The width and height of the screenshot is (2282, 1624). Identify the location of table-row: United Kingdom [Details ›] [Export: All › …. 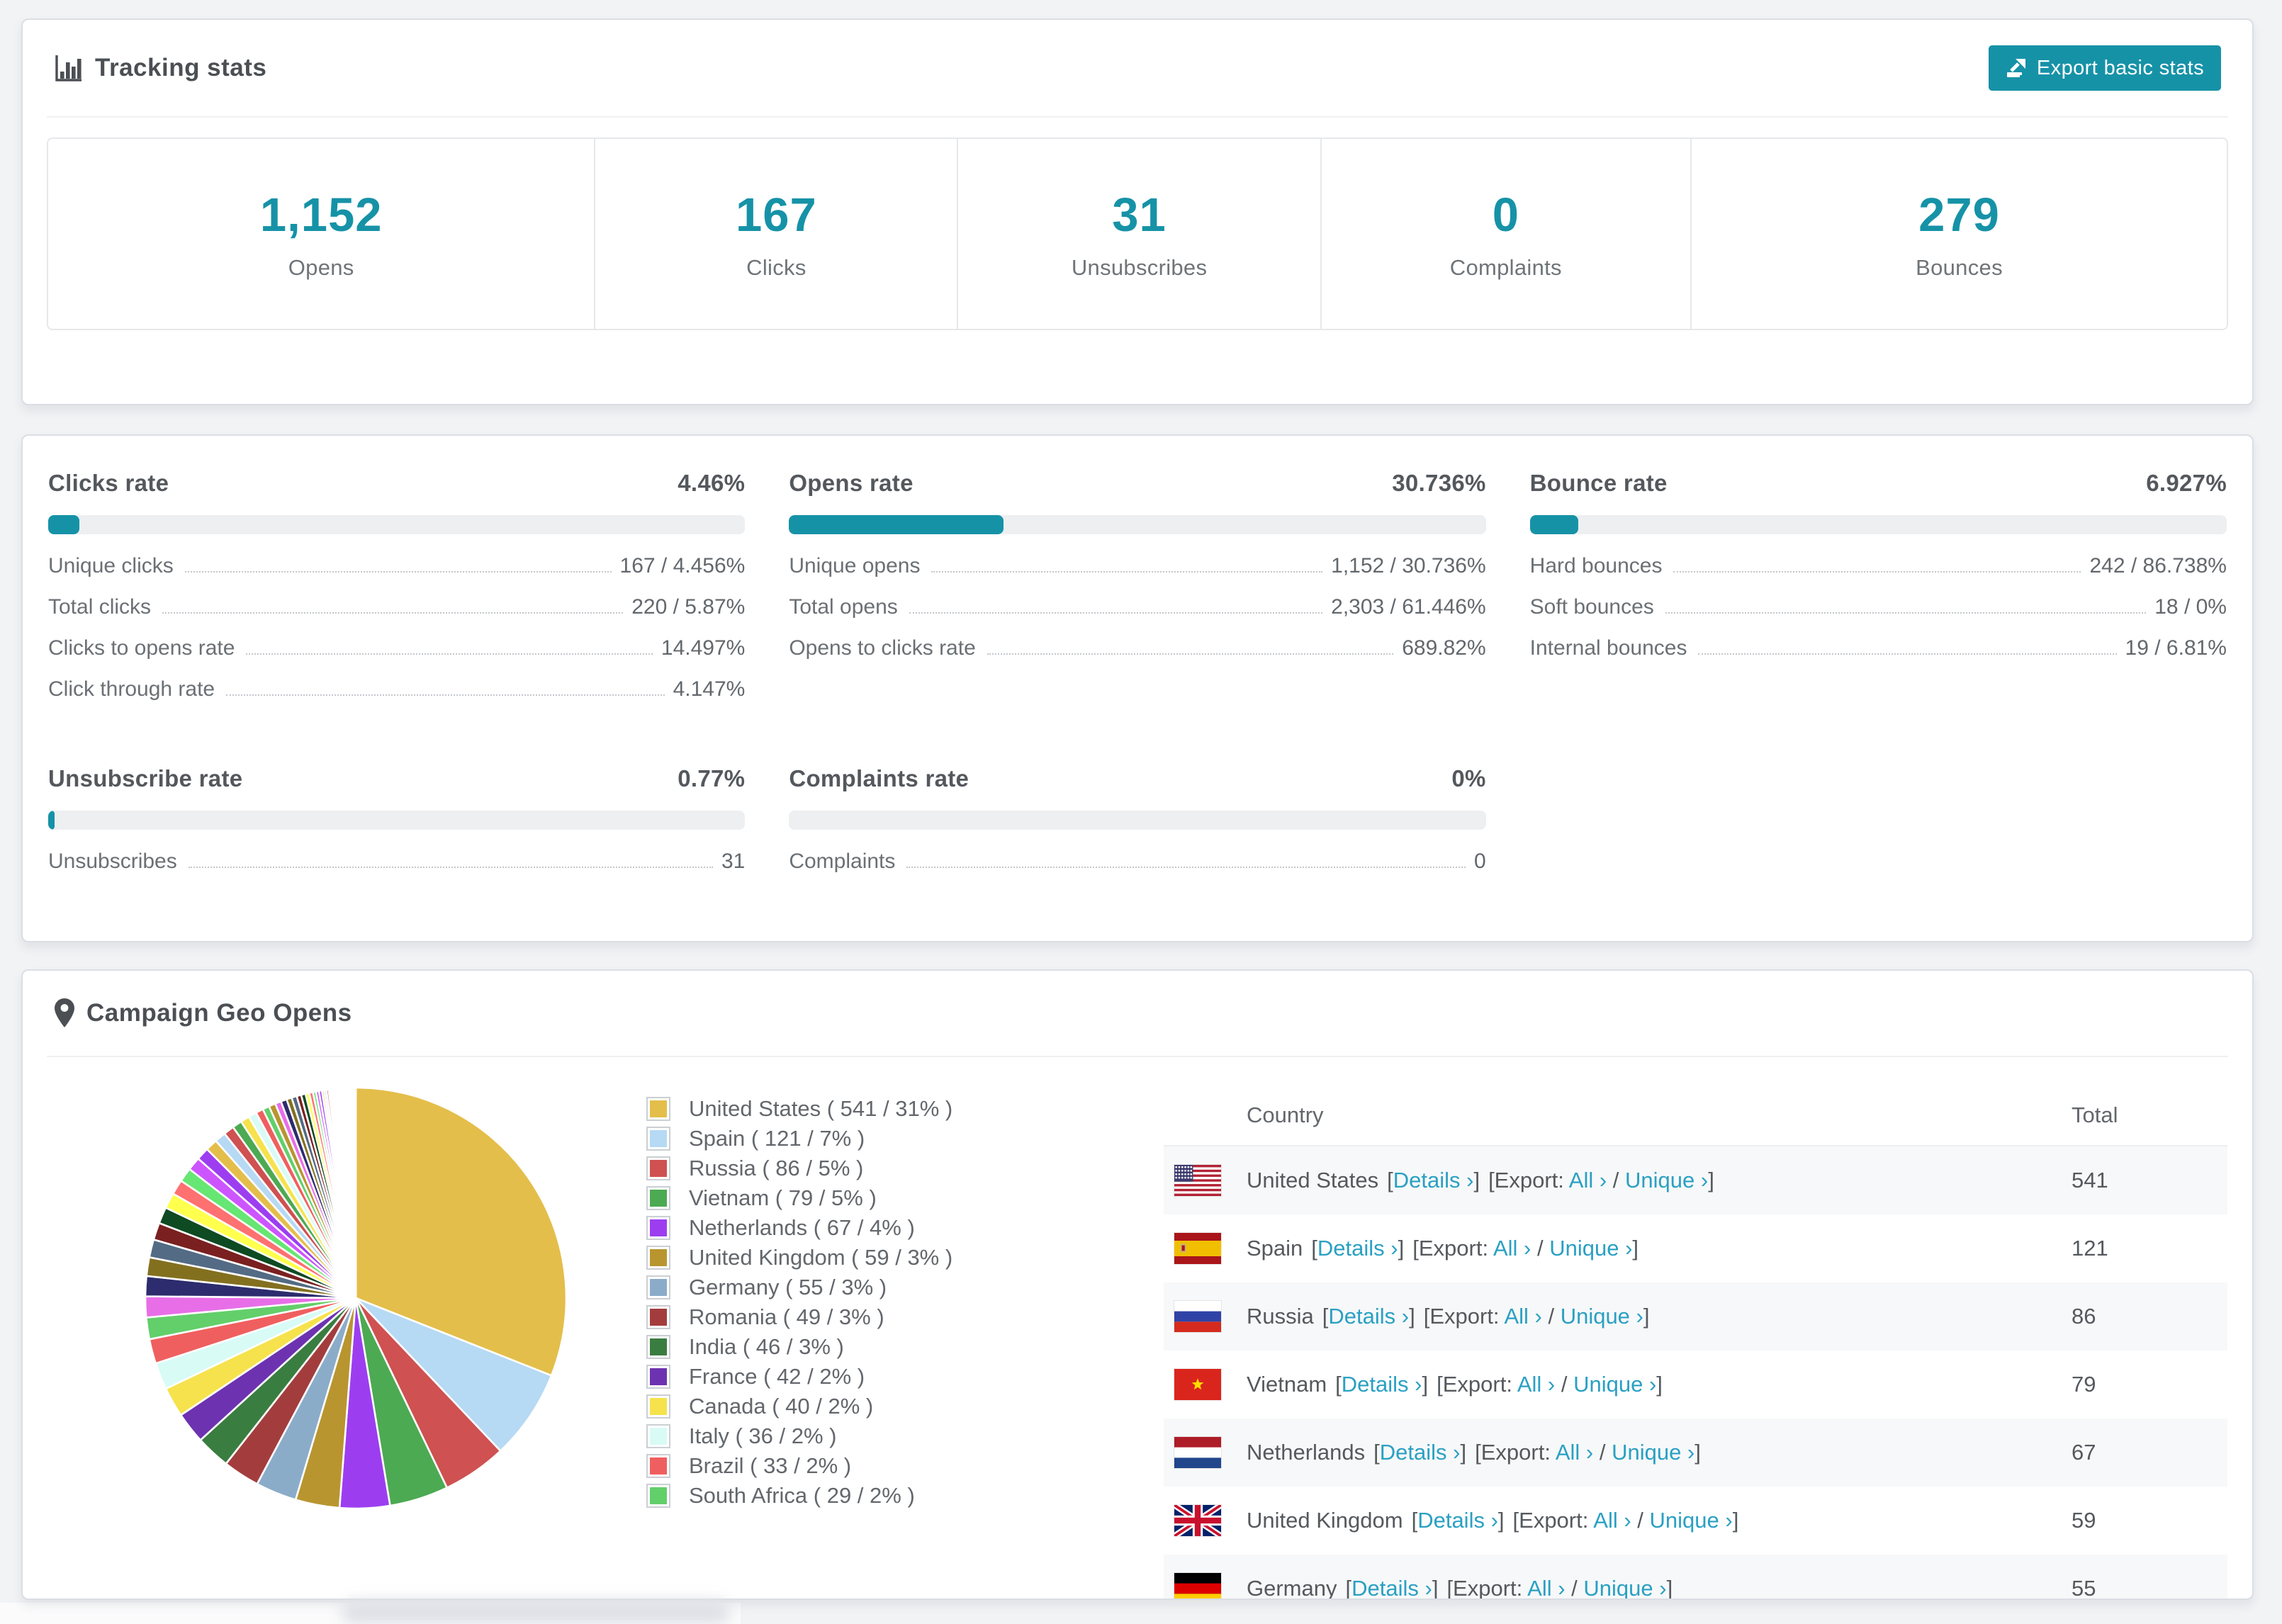
(1696, 1521).